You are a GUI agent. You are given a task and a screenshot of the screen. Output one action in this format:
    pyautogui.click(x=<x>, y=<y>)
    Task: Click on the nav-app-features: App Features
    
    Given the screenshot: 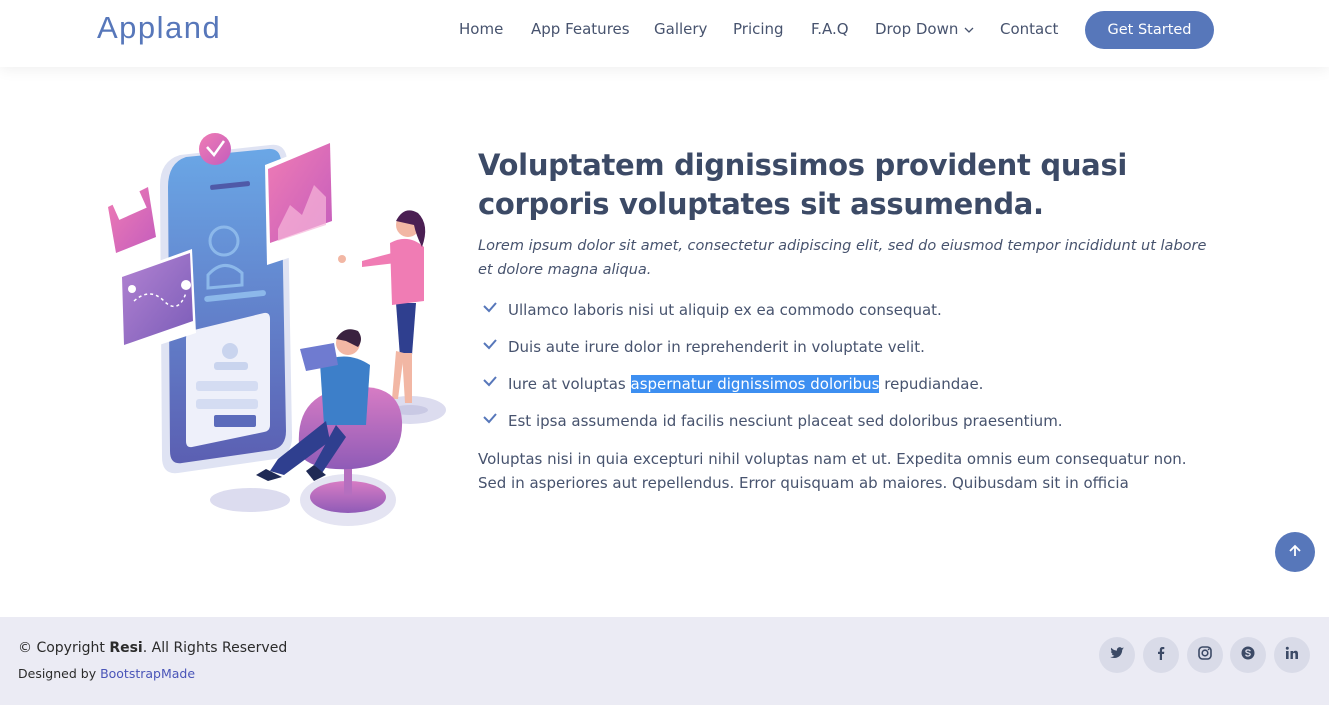 What is the action you would take?
    pyautogui.click(x=580, y=29)
    